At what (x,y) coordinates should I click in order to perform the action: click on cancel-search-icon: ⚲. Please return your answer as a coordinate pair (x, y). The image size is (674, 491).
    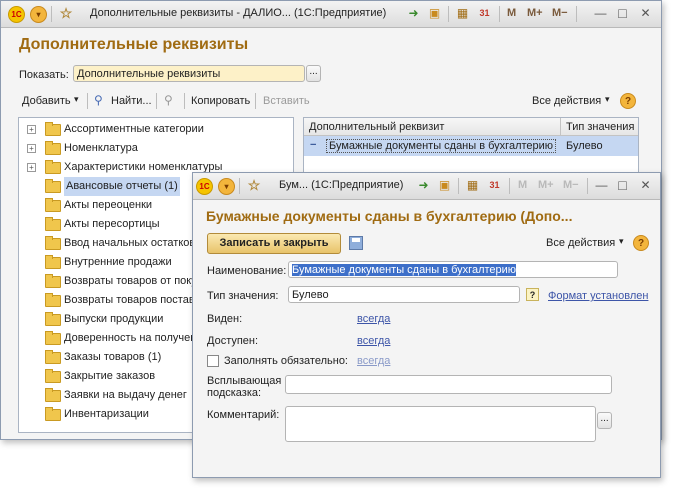
    Looking at the image, I should click on (168, 100).